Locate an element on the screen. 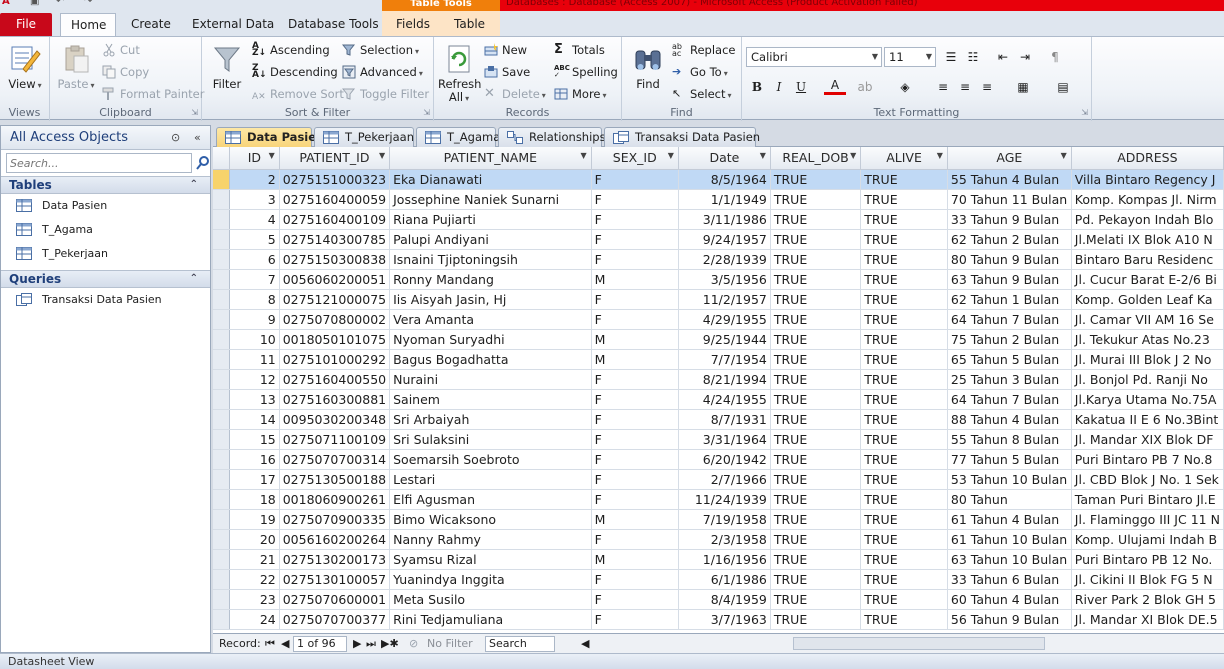 The height and width of the screenshot is (669, 1224). table-cell: 61 Tahun 4 Bulan is located at coordinates (1009, 519).